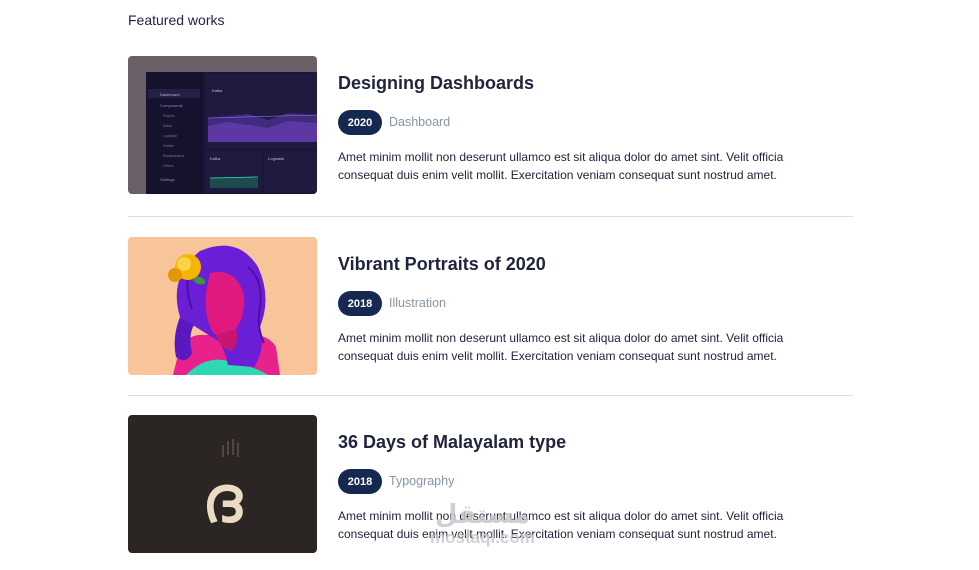  Describe the element at coordinates (170, 136) in the screenshot. I see `thumb-sidebar-item: Logstash` at that location.